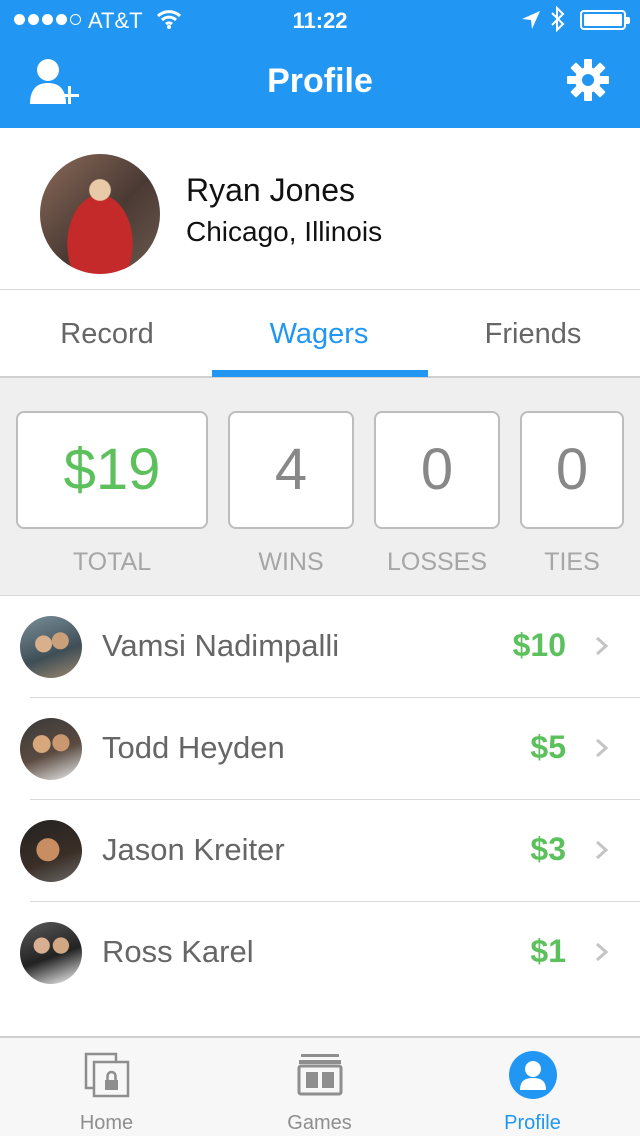  I want to click on wager-amount: $3, so click(548, 849).